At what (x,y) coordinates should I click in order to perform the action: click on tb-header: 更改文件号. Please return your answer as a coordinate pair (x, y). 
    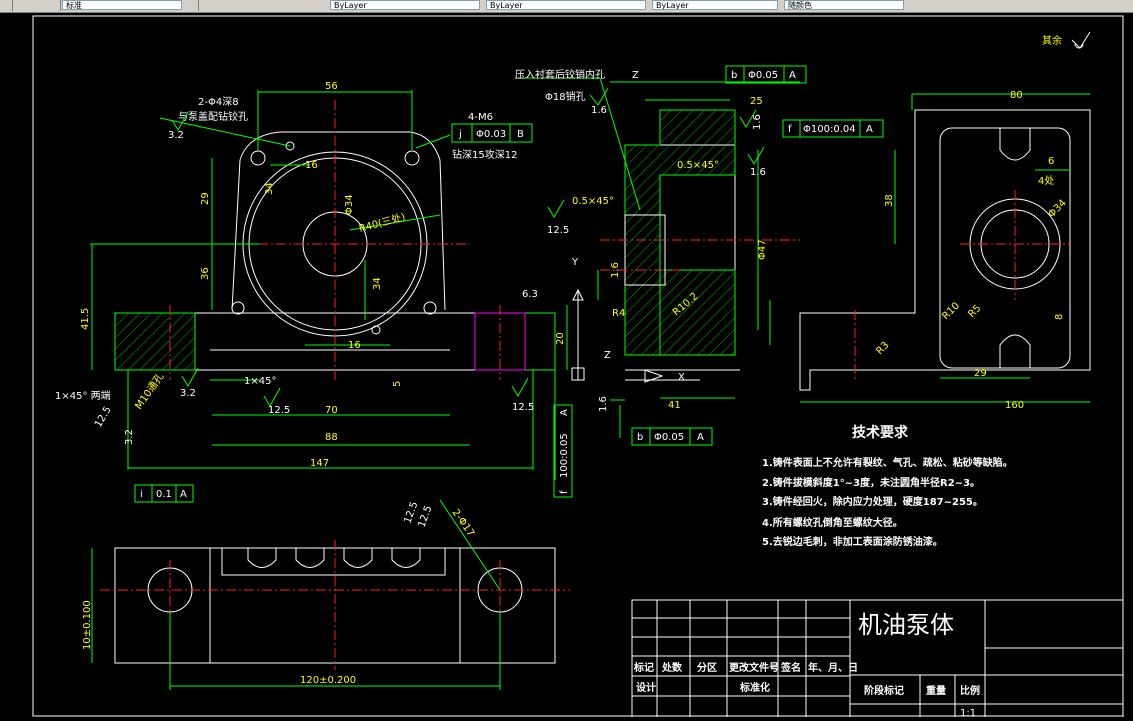
    Looking at the image, I should click on (754, 667).